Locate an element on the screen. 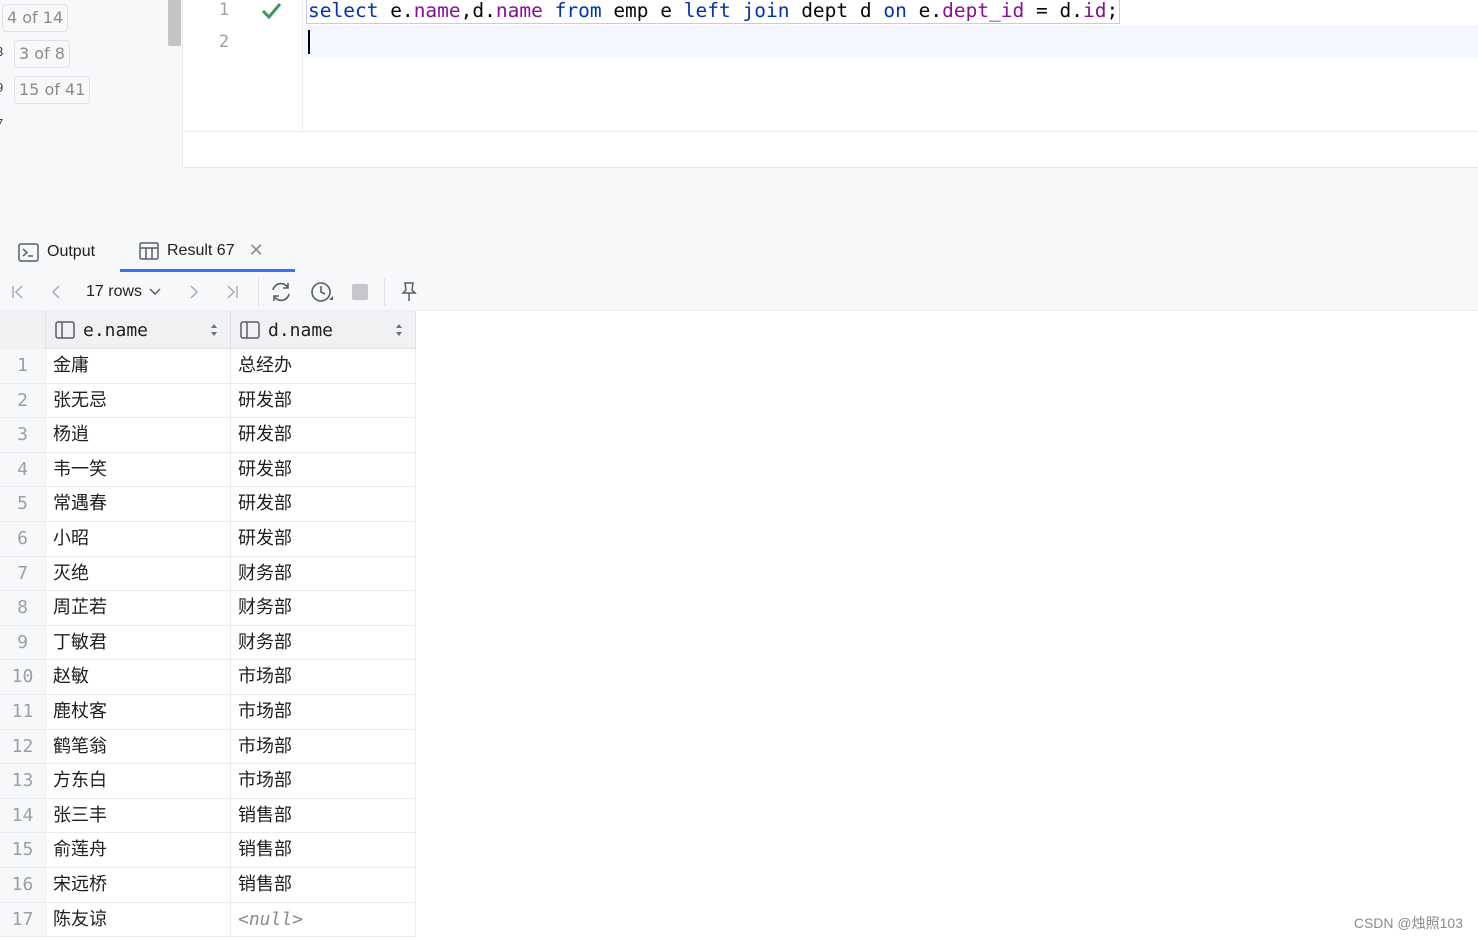 The image size is (1478, 941). table-row: 15 俞莲舟 销售部 is located at coordinates (208, 850).